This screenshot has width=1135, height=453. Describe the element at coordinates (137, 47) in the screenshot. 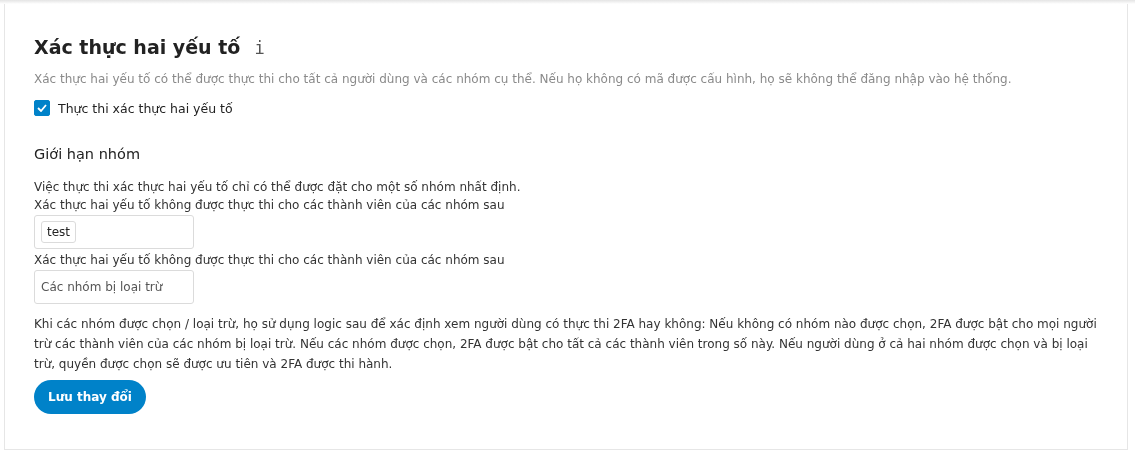

I see `section-title: Xác thực hai yếu tố` at that location.